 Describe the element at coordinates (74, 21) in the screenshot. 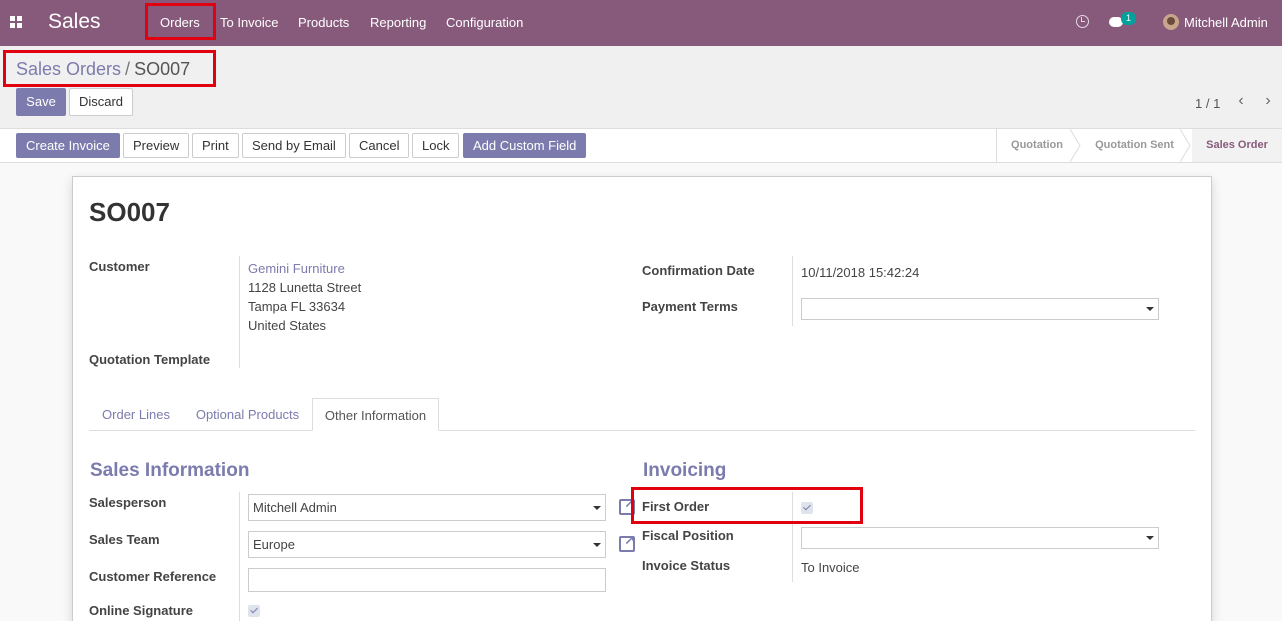

I see `app-title: Sales` at that location.